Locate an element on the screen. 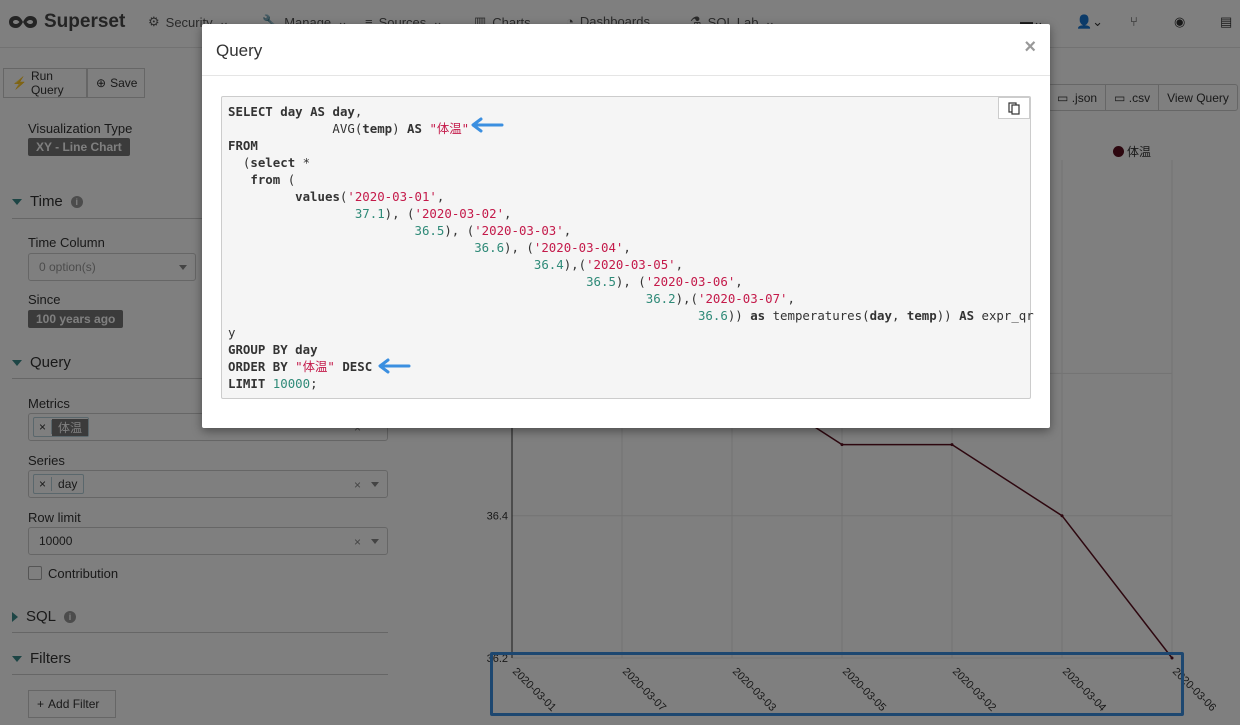  modal-title: Query is located at coordinates (239, 50).